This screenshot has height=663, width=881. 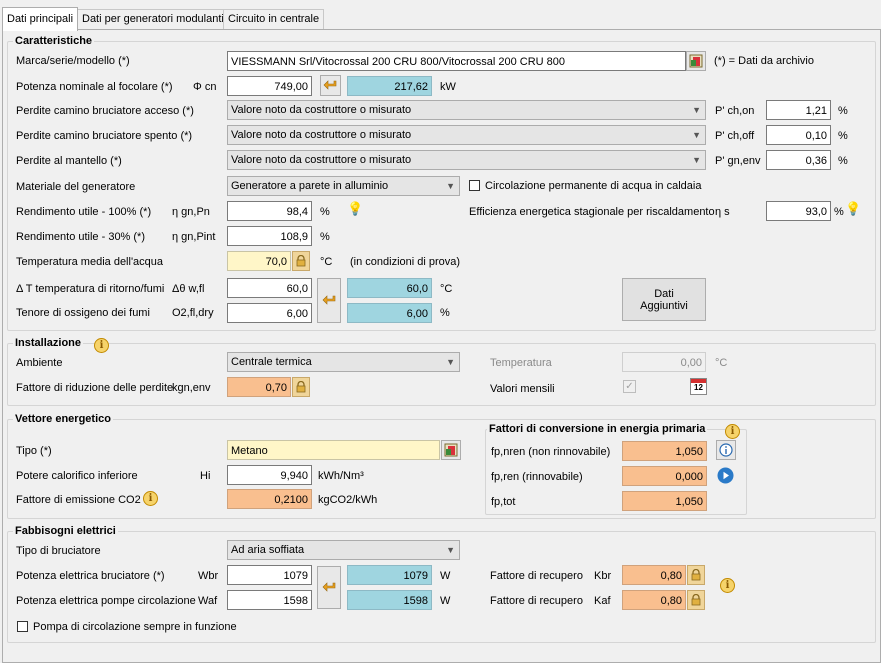 What do you see at coordinates (798, 110) in the screenshot?
I see `perdite-acceso-input: 1,21` at bounding box center [798, 110].